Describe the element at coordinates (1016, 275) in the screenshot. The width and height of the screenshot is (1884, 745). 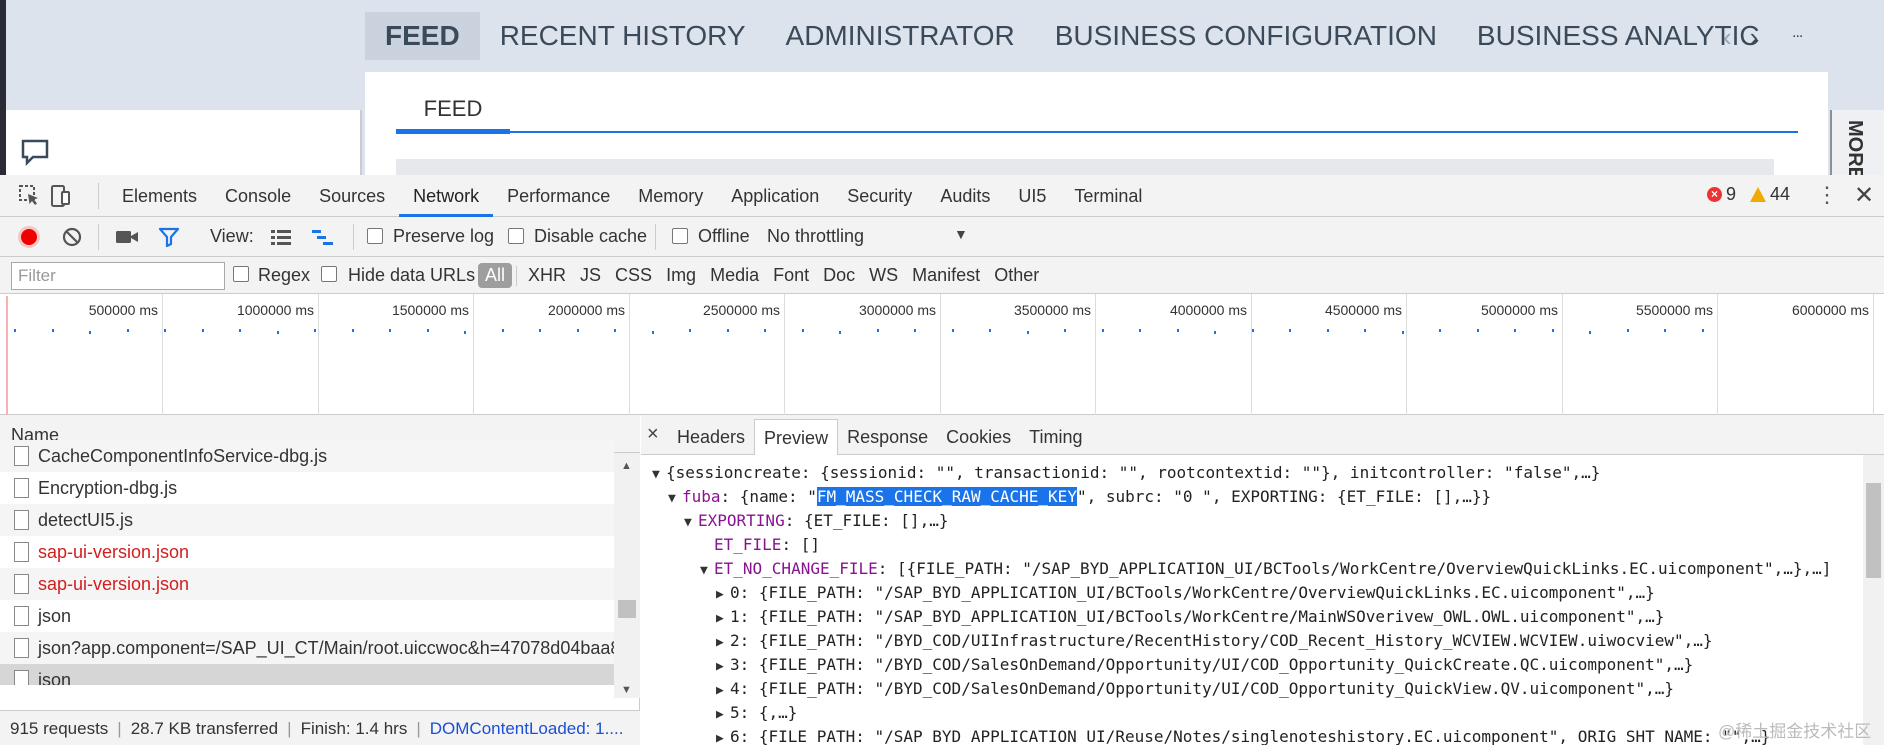
I see `type-filter-other: Other` at that location.